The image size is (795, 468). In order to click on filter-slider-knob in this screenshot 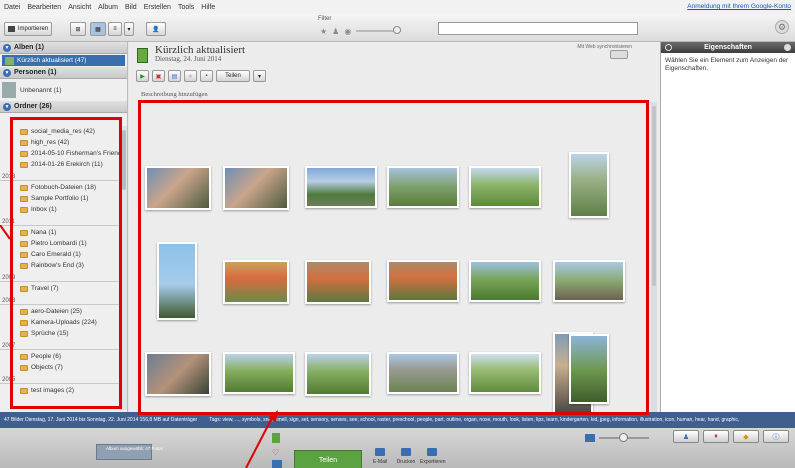, I will do `click(397, 30)`.